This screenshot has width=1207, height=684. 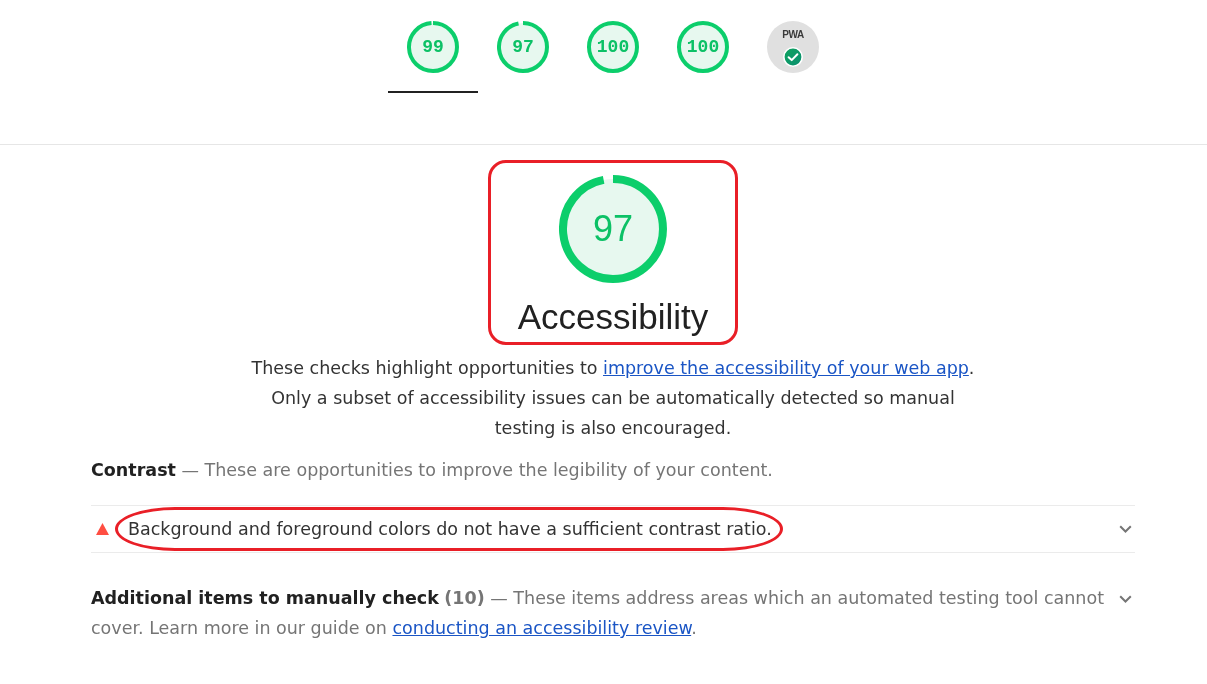 I want to click on accessibility-link: improve the accessibility of your web app, so click(x=786, y=368).